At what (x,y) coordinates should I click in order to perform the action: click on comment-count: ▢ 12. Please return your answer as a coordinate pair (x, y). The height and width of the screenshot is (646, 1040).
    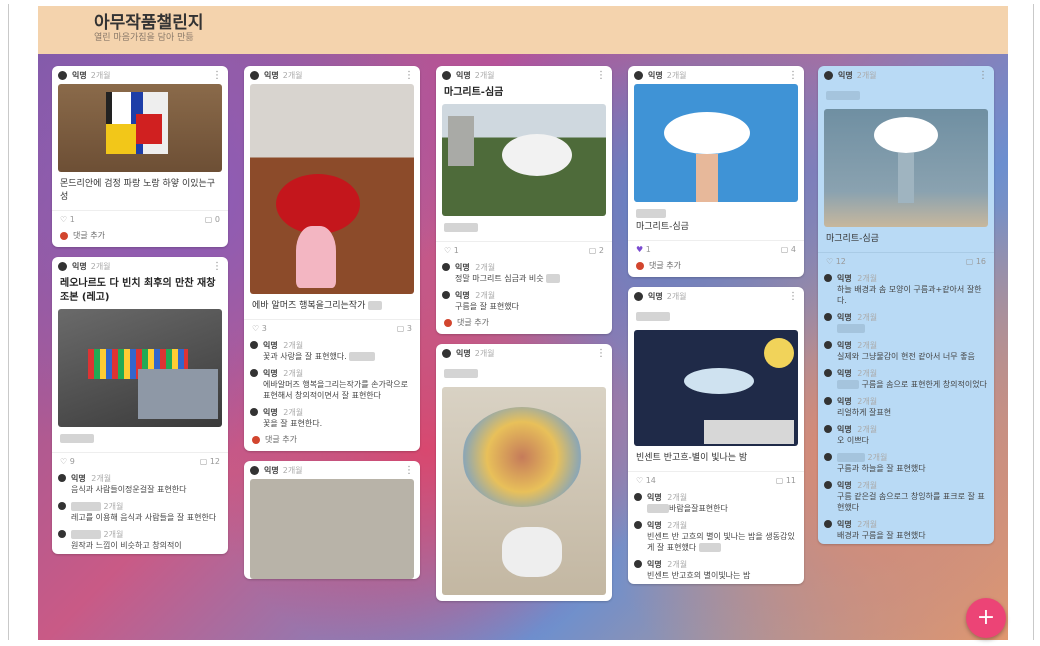
    Looking at the image, I should click on (210, 461).